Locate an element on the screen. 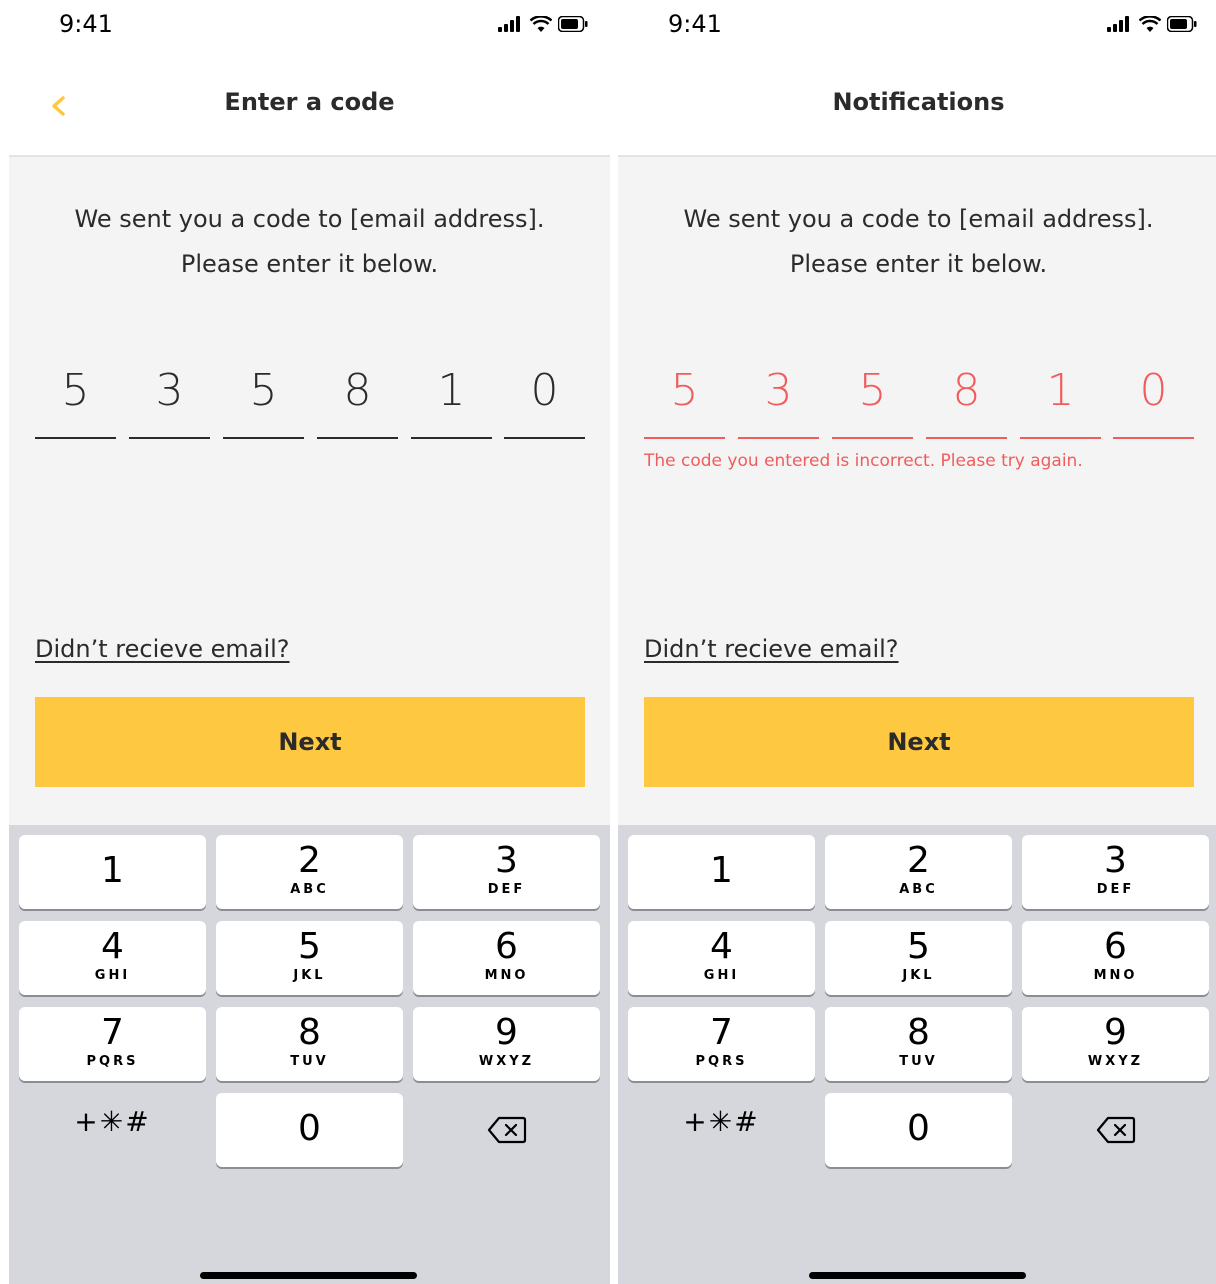 The width and height of the screenshot is (1216, 1284). key-letters: MNO is located at coordinates (1115, 975).